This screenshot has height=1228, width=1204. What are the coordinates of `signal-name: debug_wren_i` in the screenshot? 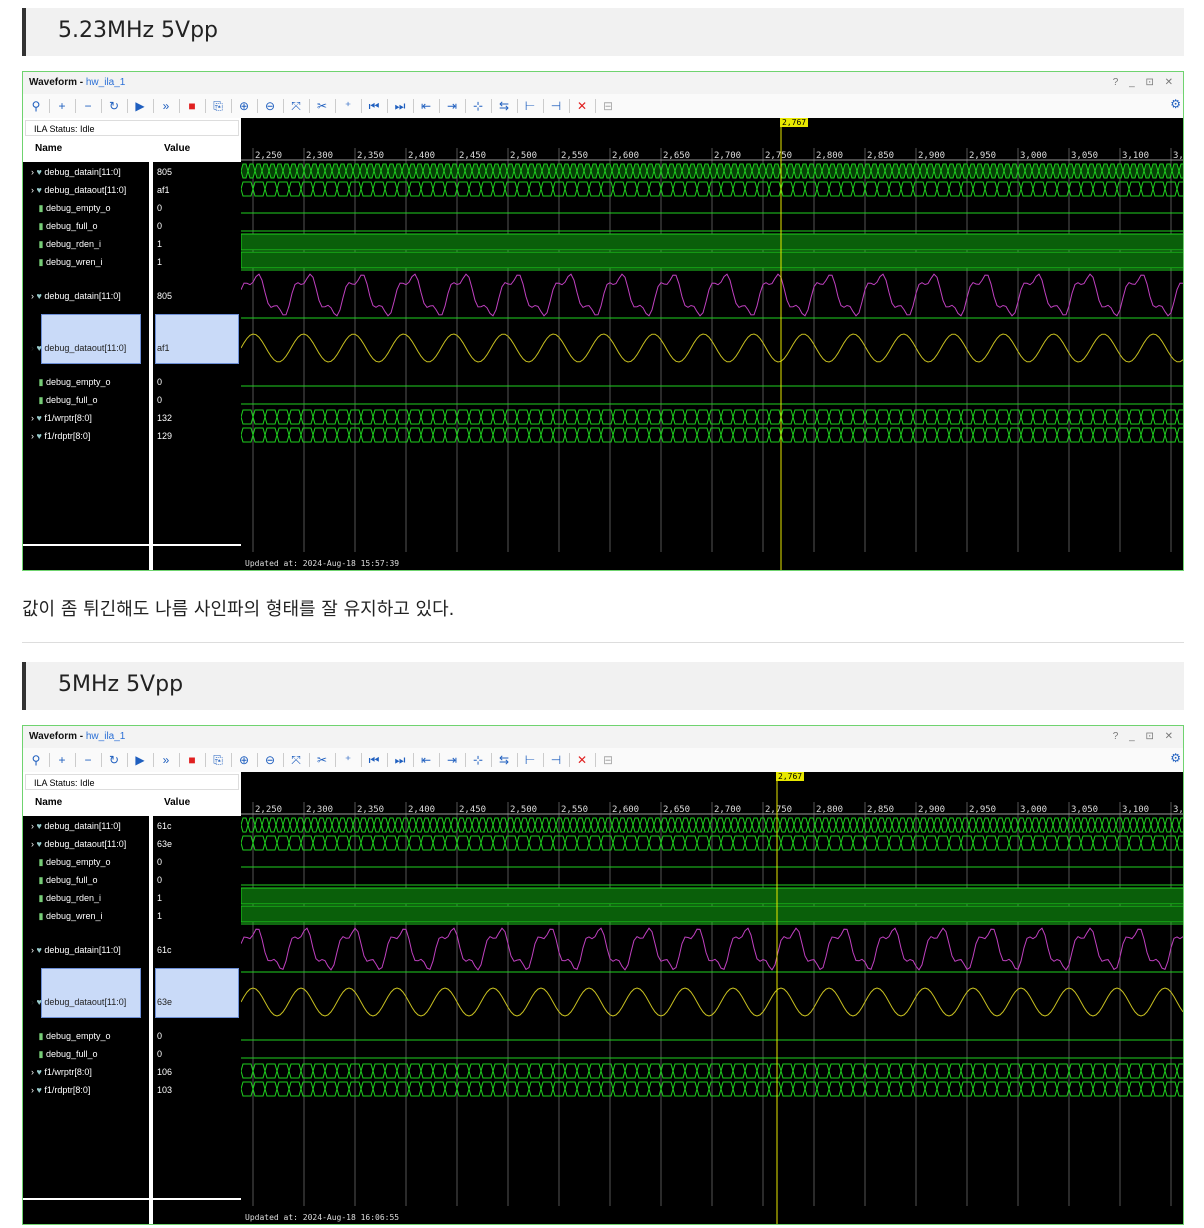 It's located at (74, 916).